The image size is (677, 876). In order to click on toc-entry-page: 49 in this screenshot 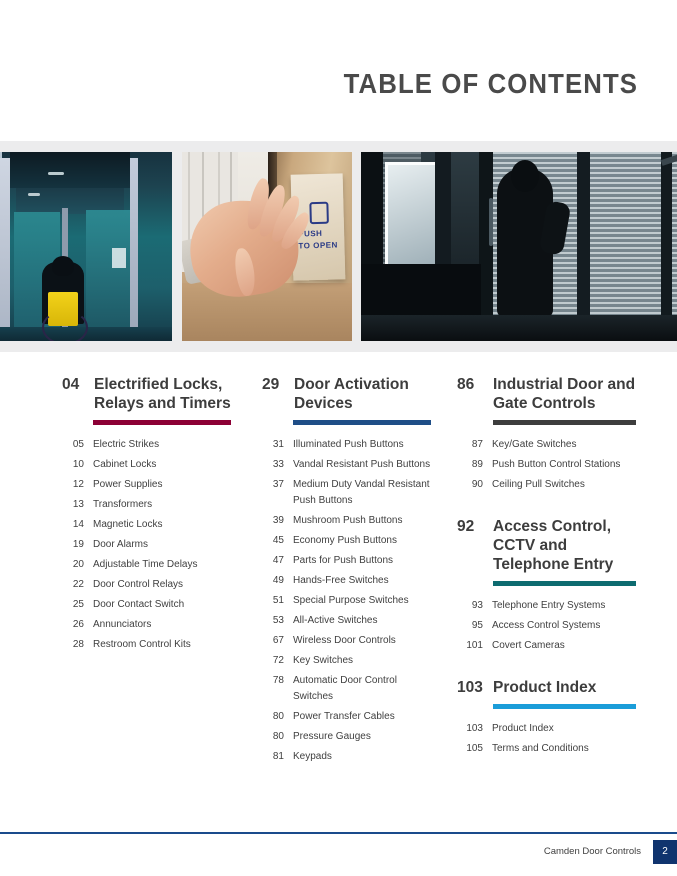, I will do `click(278, 580)`.